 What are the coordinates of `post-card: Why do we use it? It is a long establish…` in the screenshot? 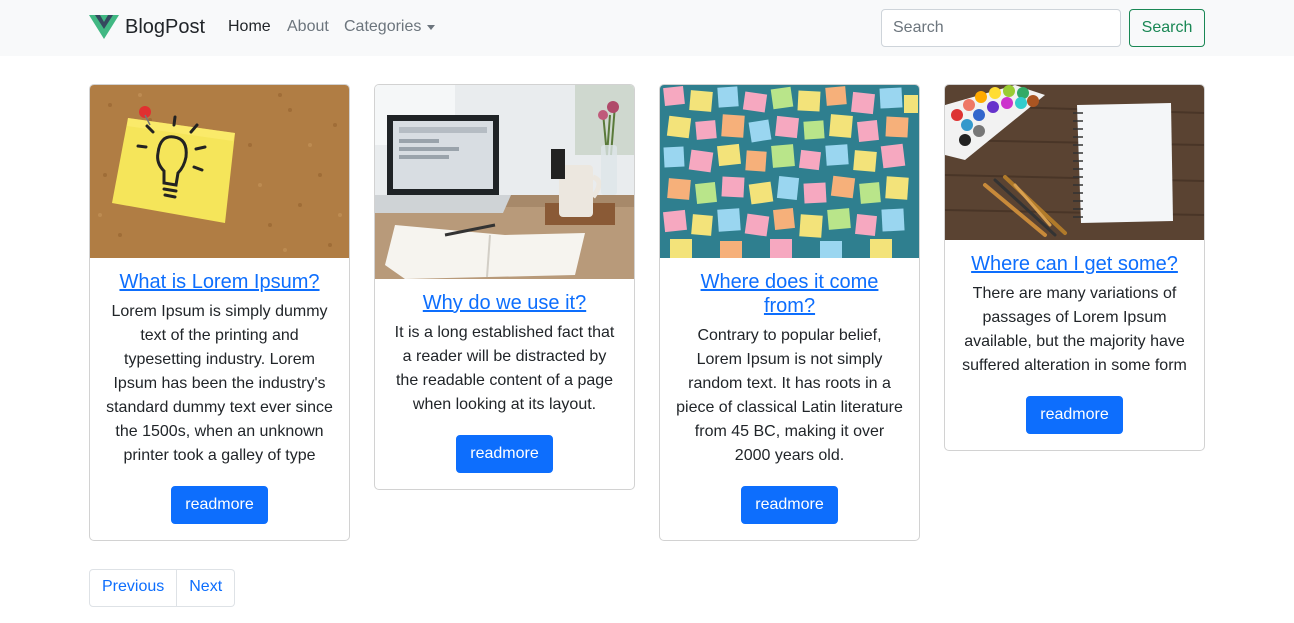 It's located at (504, 287).